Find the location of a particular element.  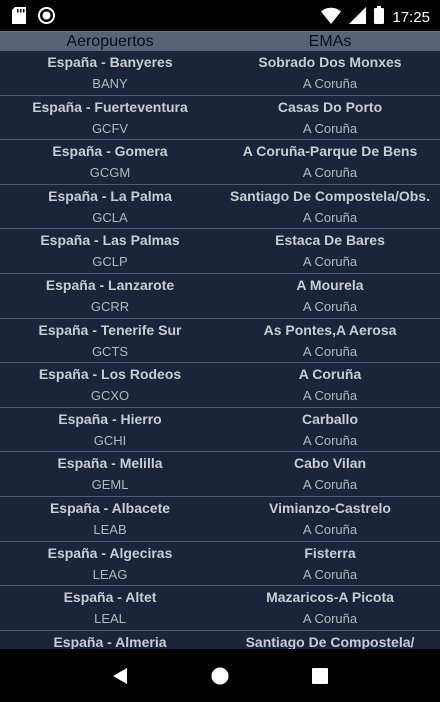

ema-cell: Estaca De Bares A Coruña is located at coordinates (330, 251).